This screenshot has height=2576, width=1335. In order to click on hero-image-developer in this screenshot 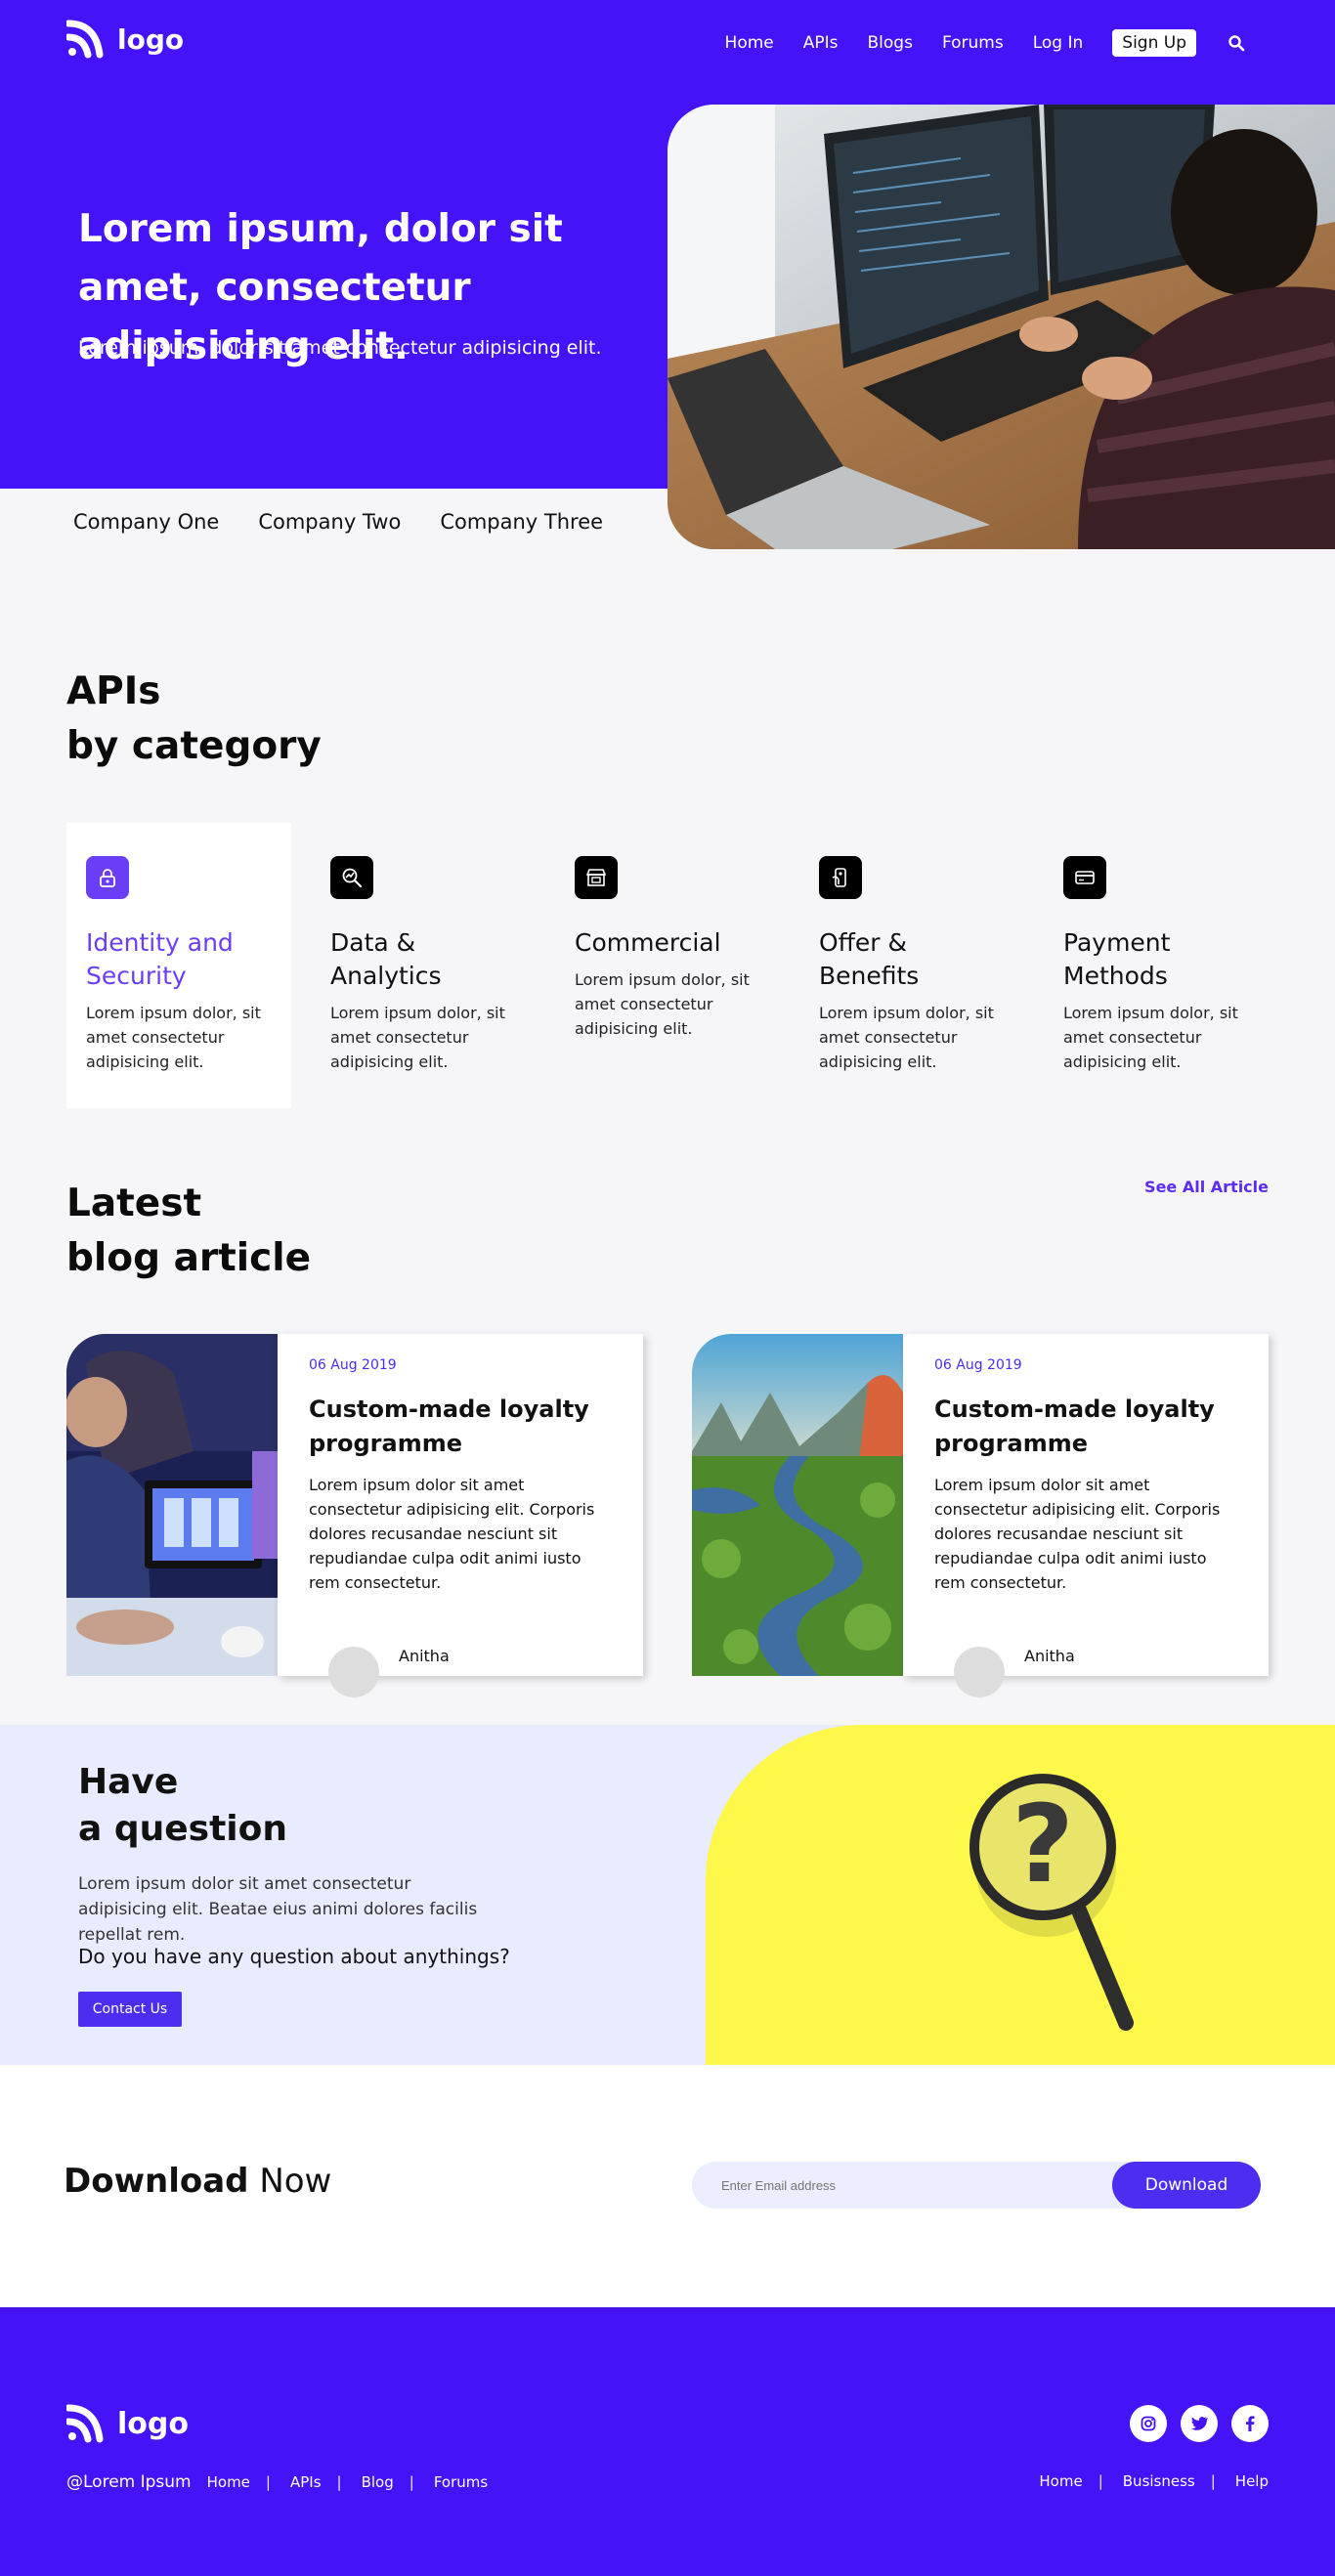, I will do `click(1001, 327)`.